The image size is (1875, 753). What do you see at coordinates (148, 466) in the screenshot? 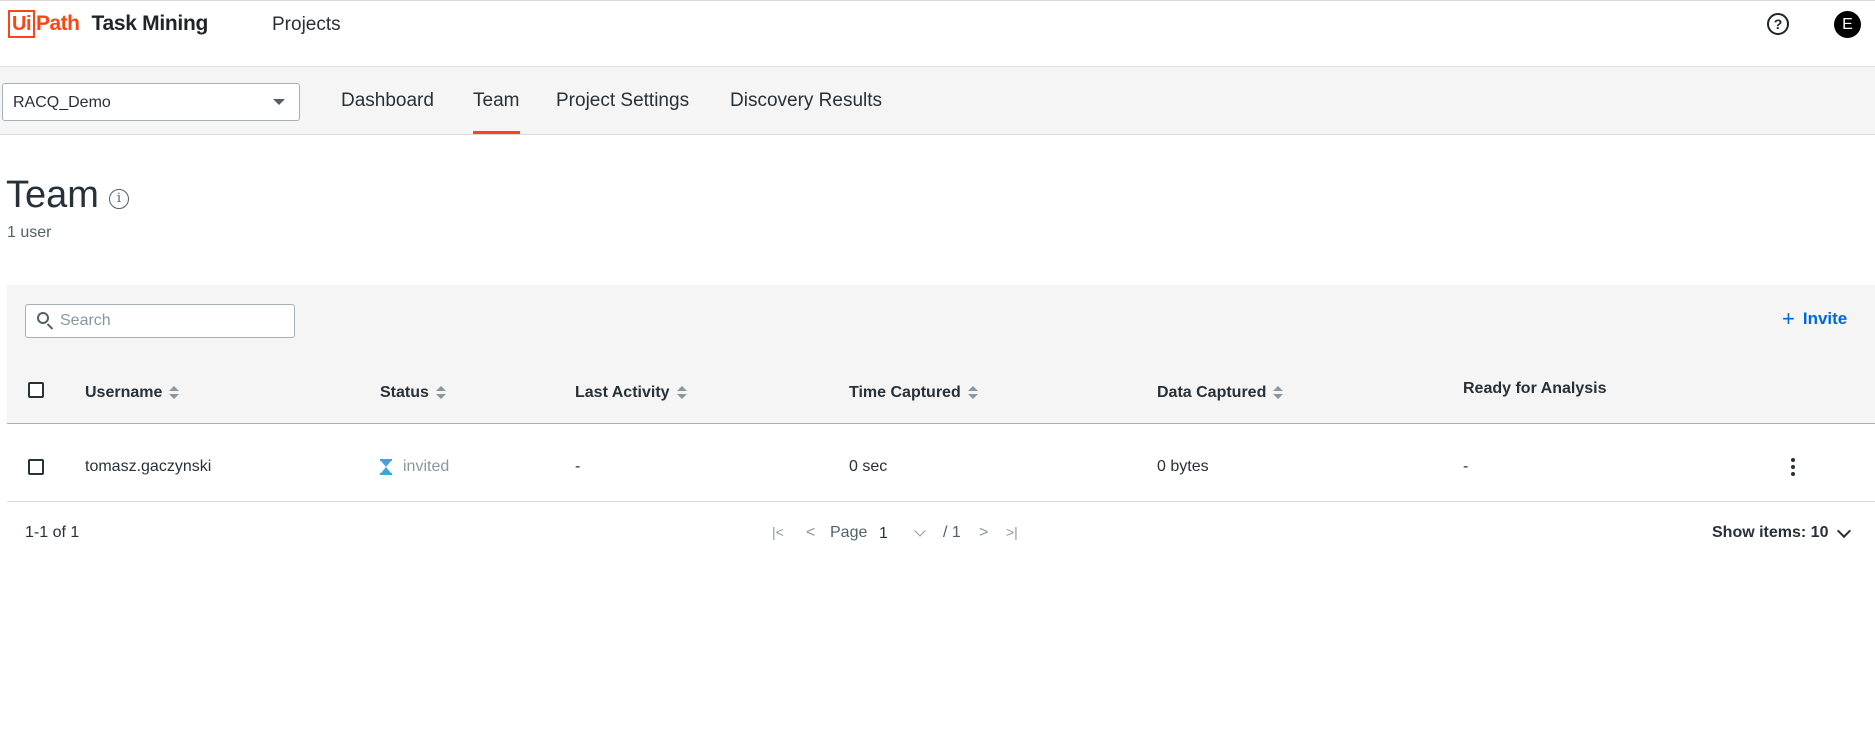
I see `cell-username: tomasz.gaczynski` at bounding box center [148, 466].